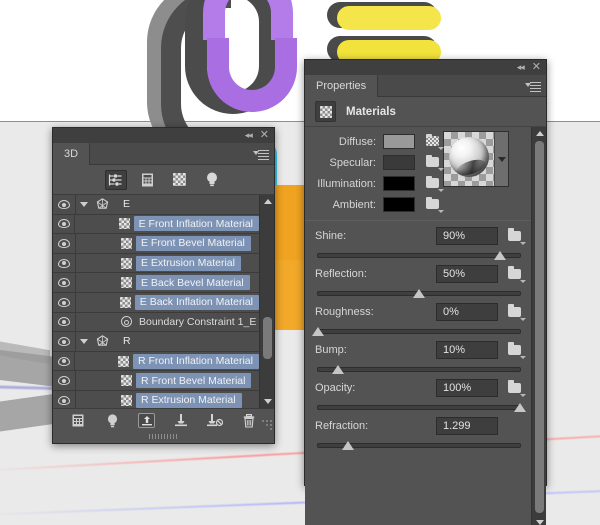 The width and height of the screenshot is (600, 525). What do you see at coordinates (163, 436) in the screenshot?
I see `panel-resize-handle` at bounding box center [163, 436].